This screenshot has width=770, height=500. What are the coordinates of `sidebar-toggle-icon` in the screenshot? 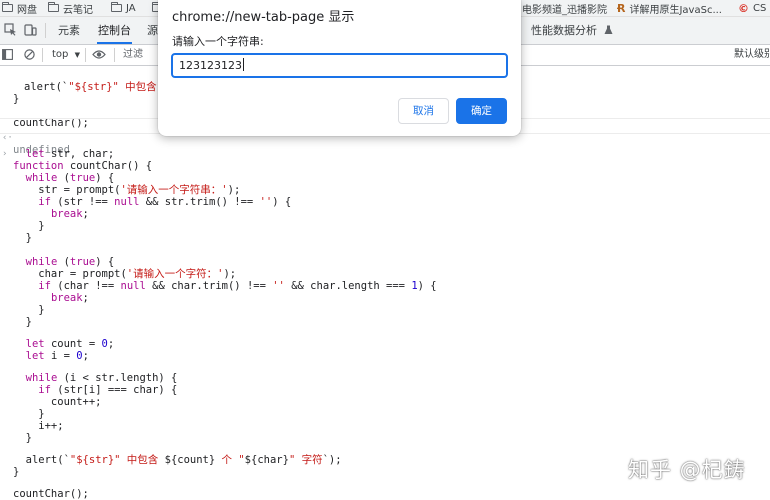 It's located at (7, 54).